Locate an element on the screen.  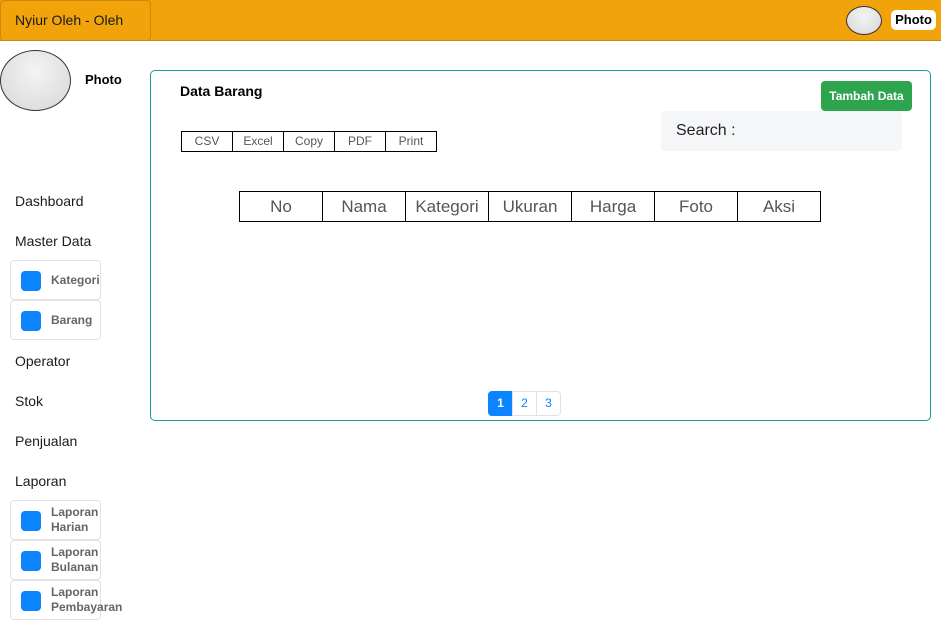
sidebar-item-operator: Operator is located at coordinates (42, 361).